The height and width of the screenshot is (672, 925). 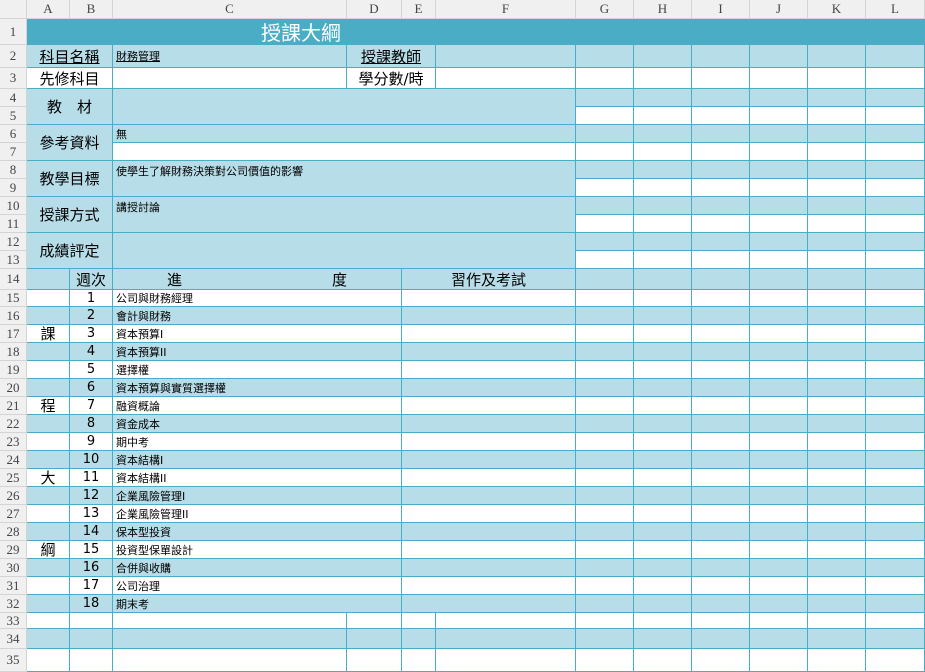 I want to click on row-header-28: 28, so click(x=13, y=532).